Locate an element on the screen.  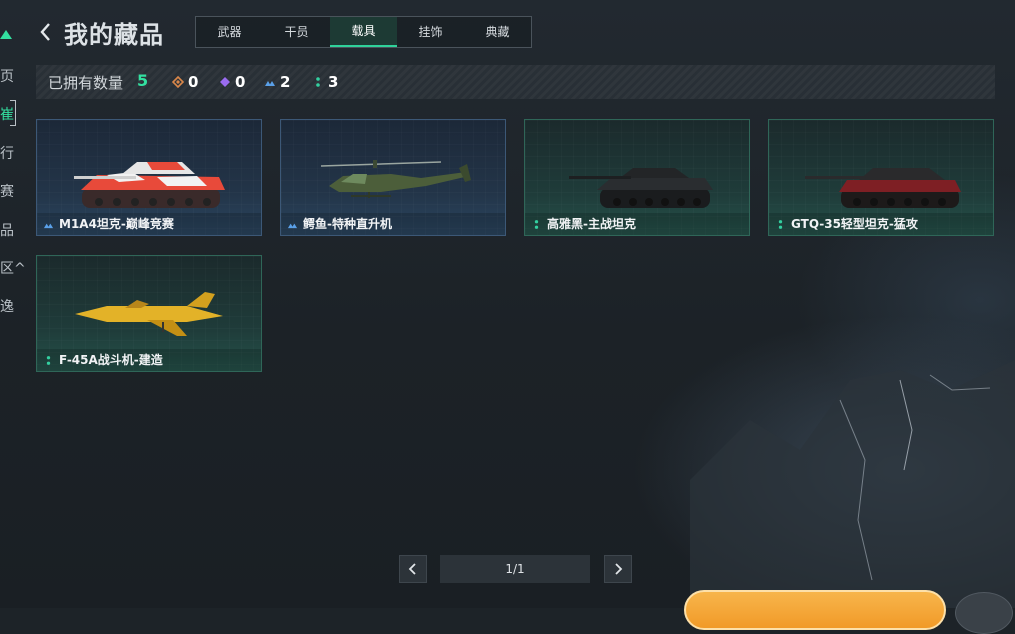
jet-yellow-image is located at coordinates (149, 314).